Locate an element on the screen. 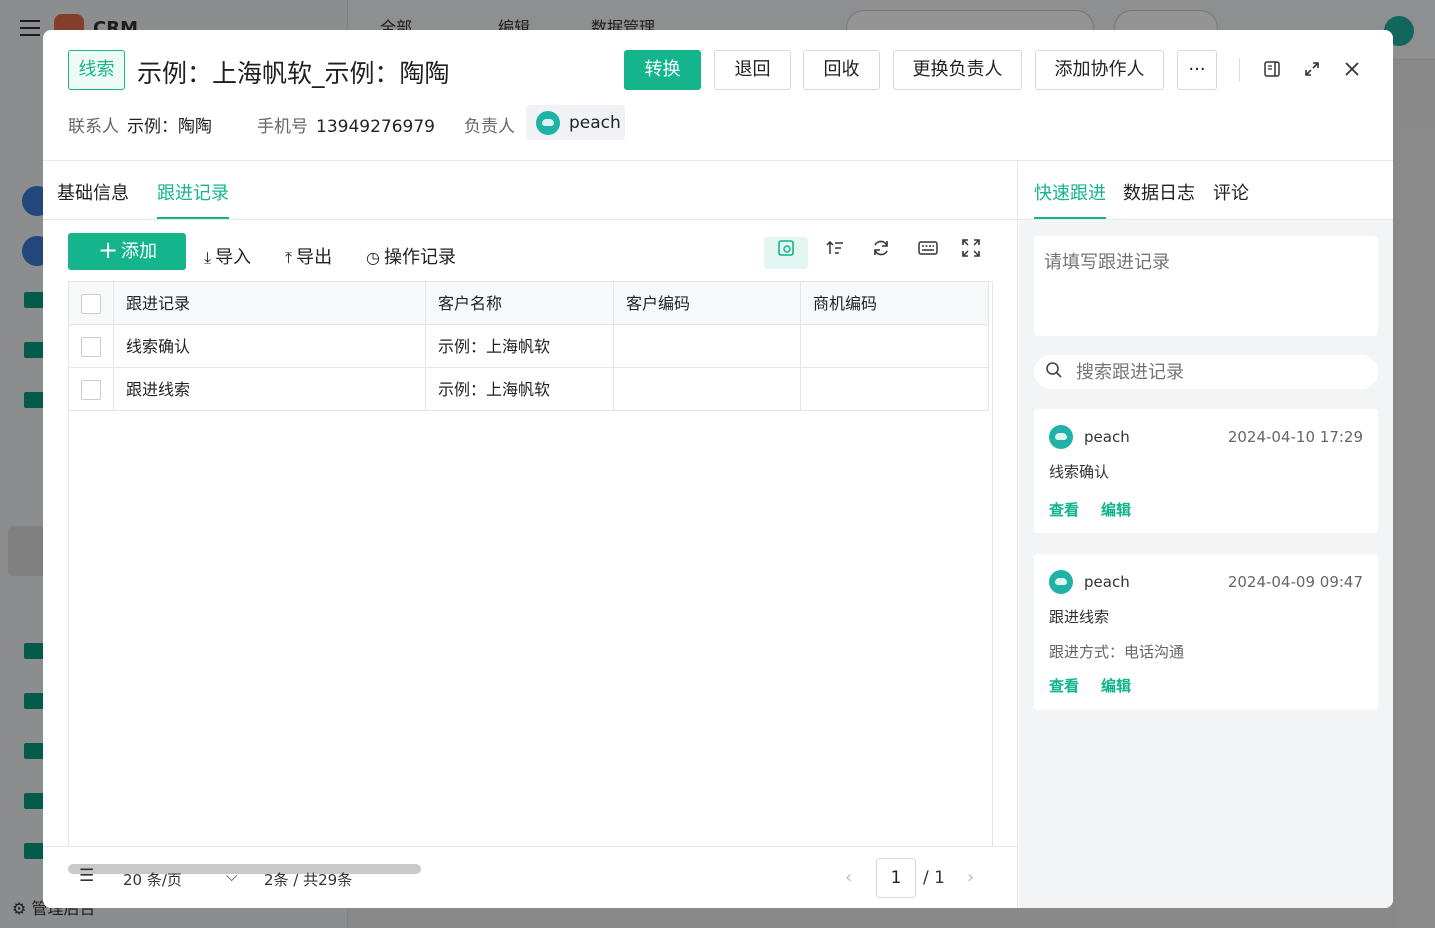 Image resolution: width=1435 pixels, height=928 pixels. lead-tag: 线索 is located at coordinates (96, 70).